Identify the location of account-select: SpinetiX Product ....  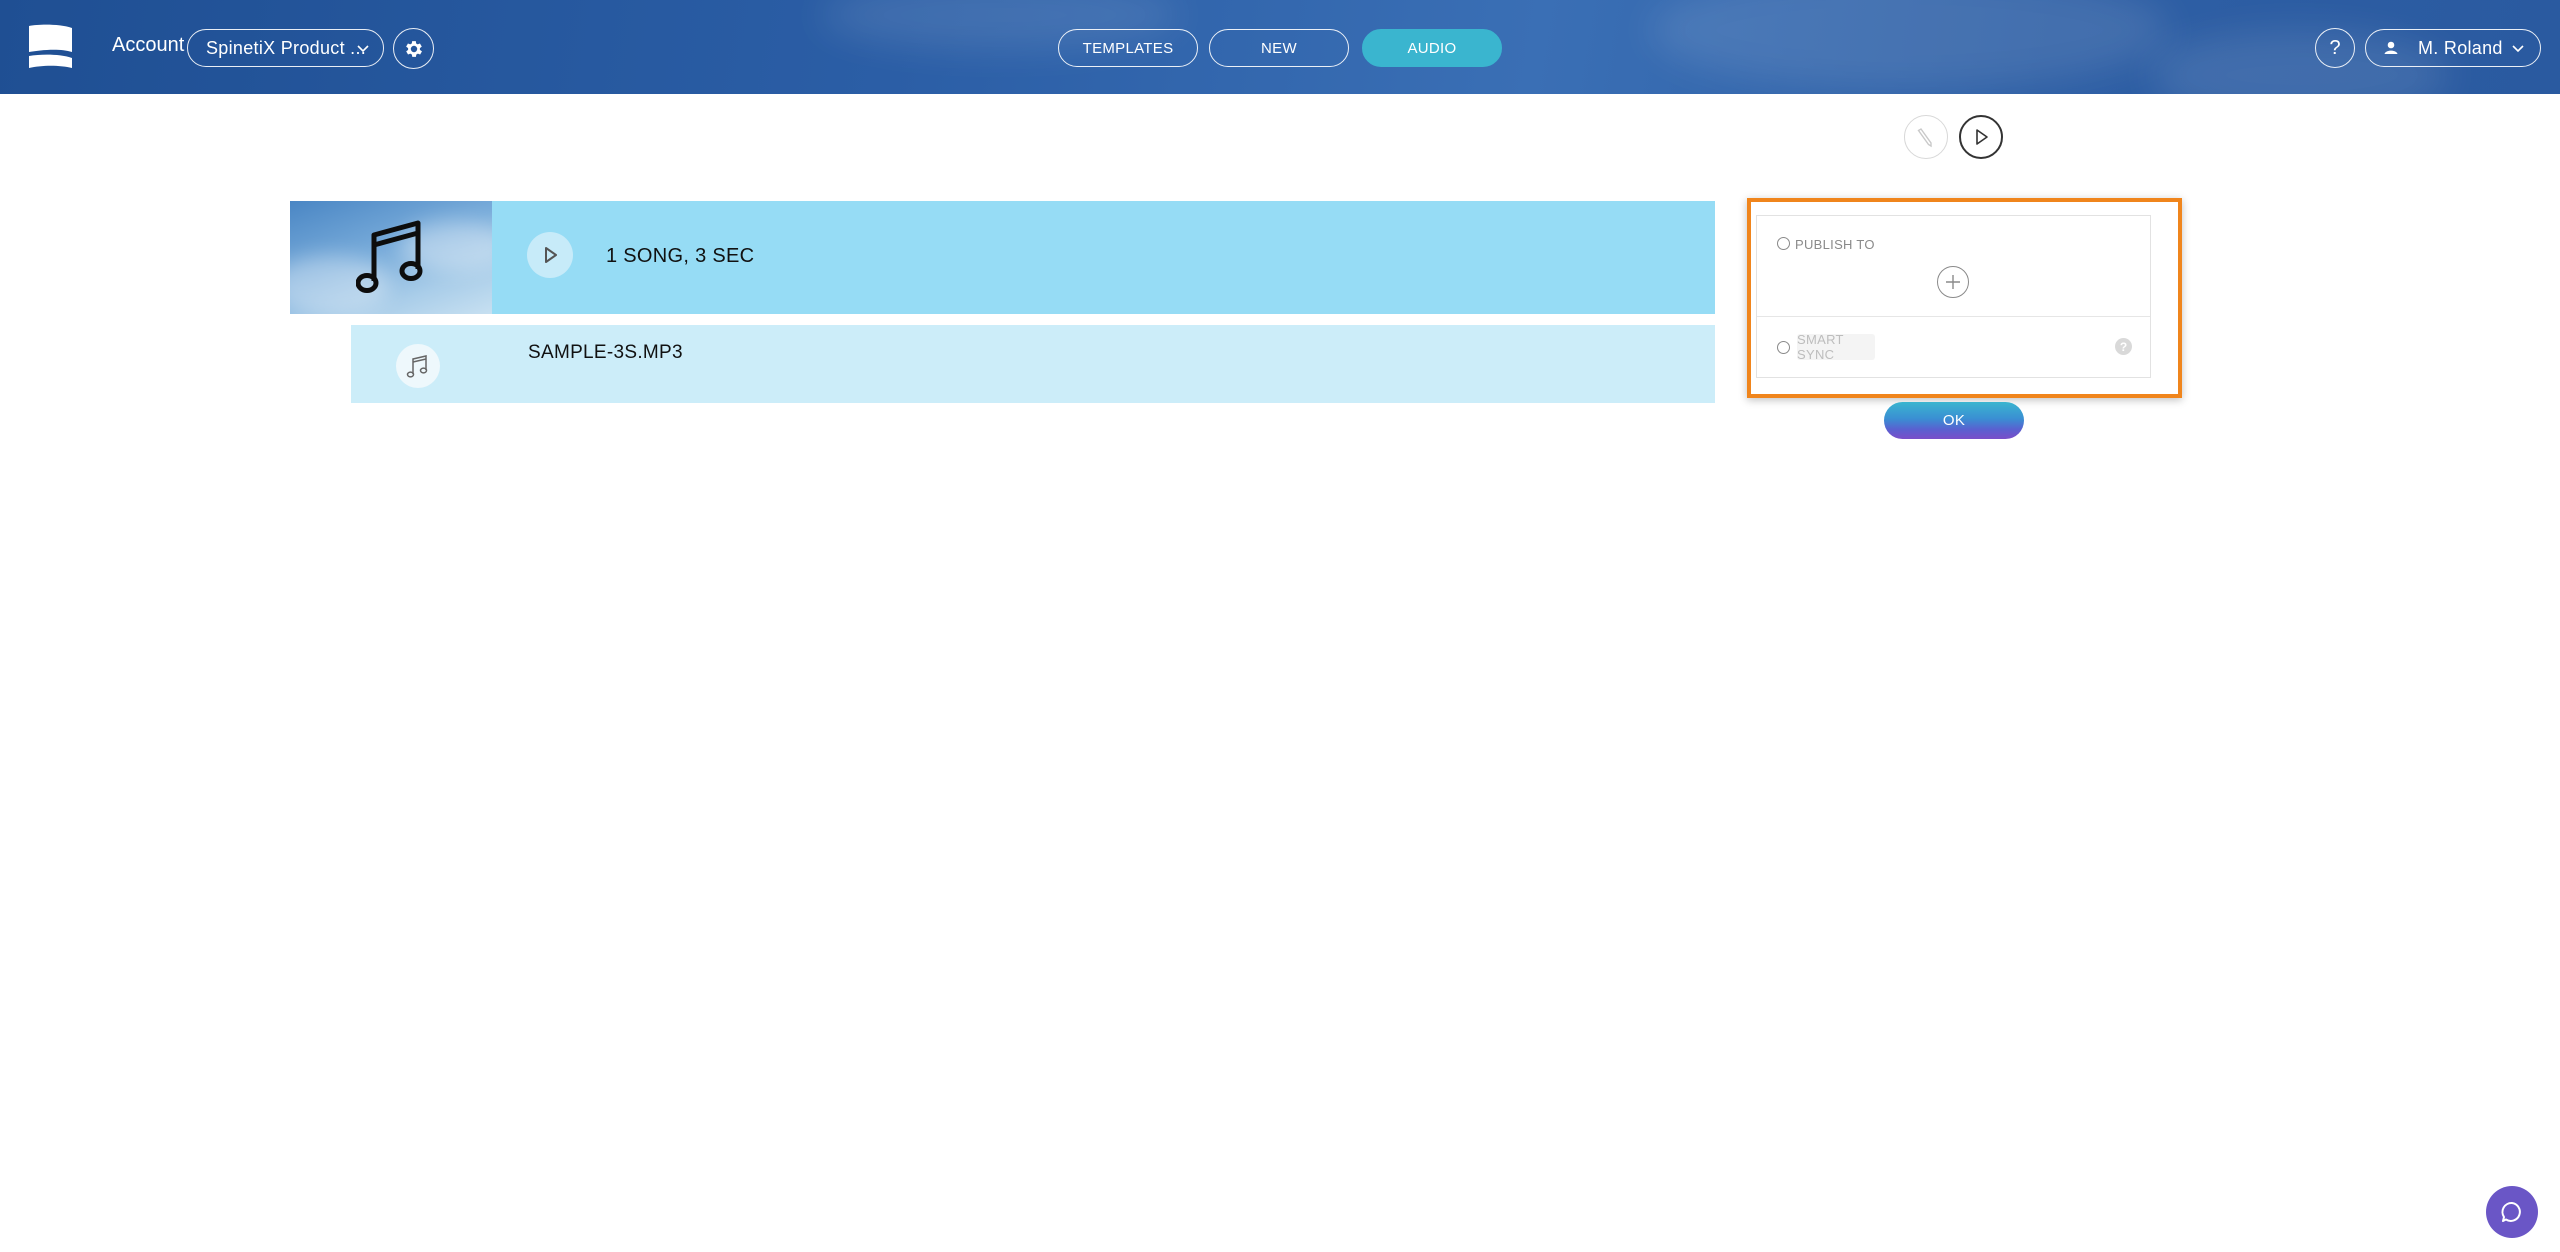
(285, 48).